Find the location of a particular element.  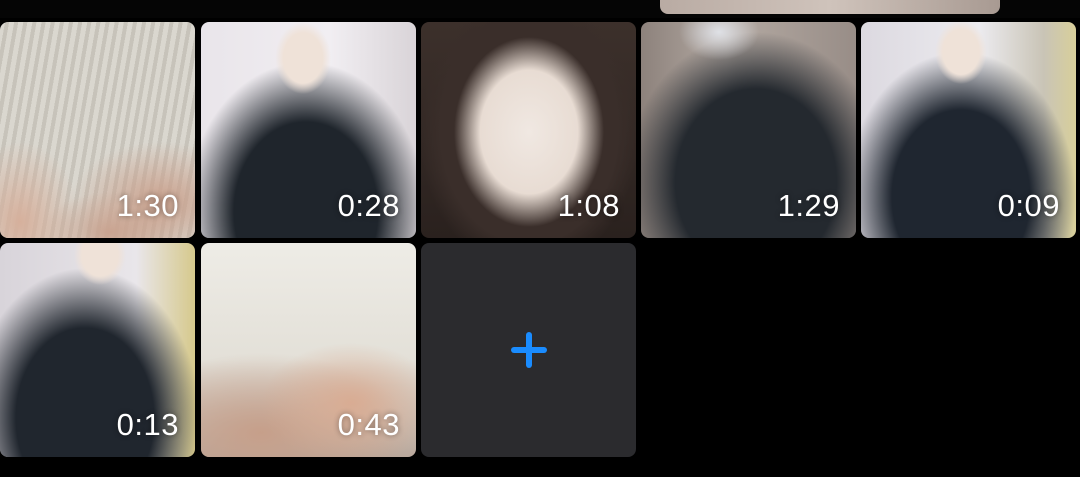

clip-tile: 1:08 is located at coordinates (528, 130).